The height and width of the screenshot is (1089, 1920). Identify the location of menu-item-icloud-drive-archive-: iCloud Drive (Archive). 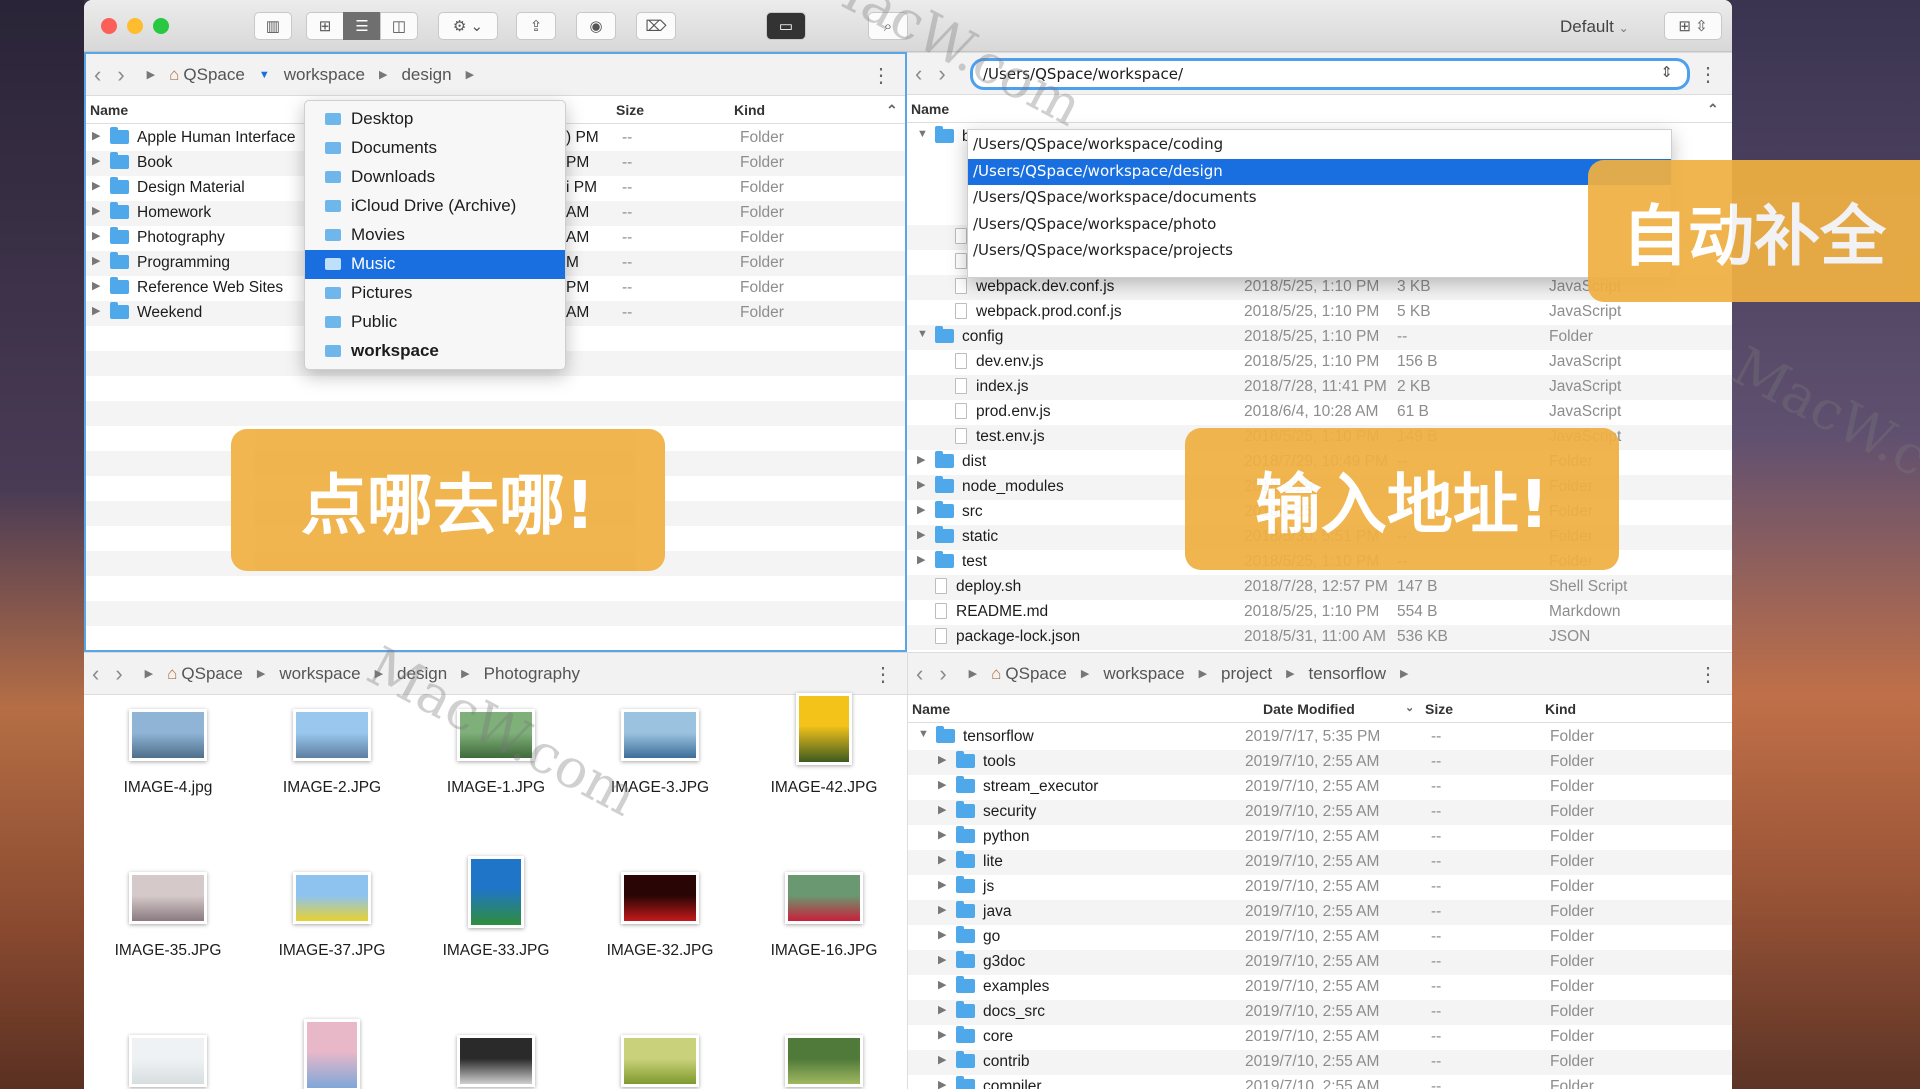
(435, 206).